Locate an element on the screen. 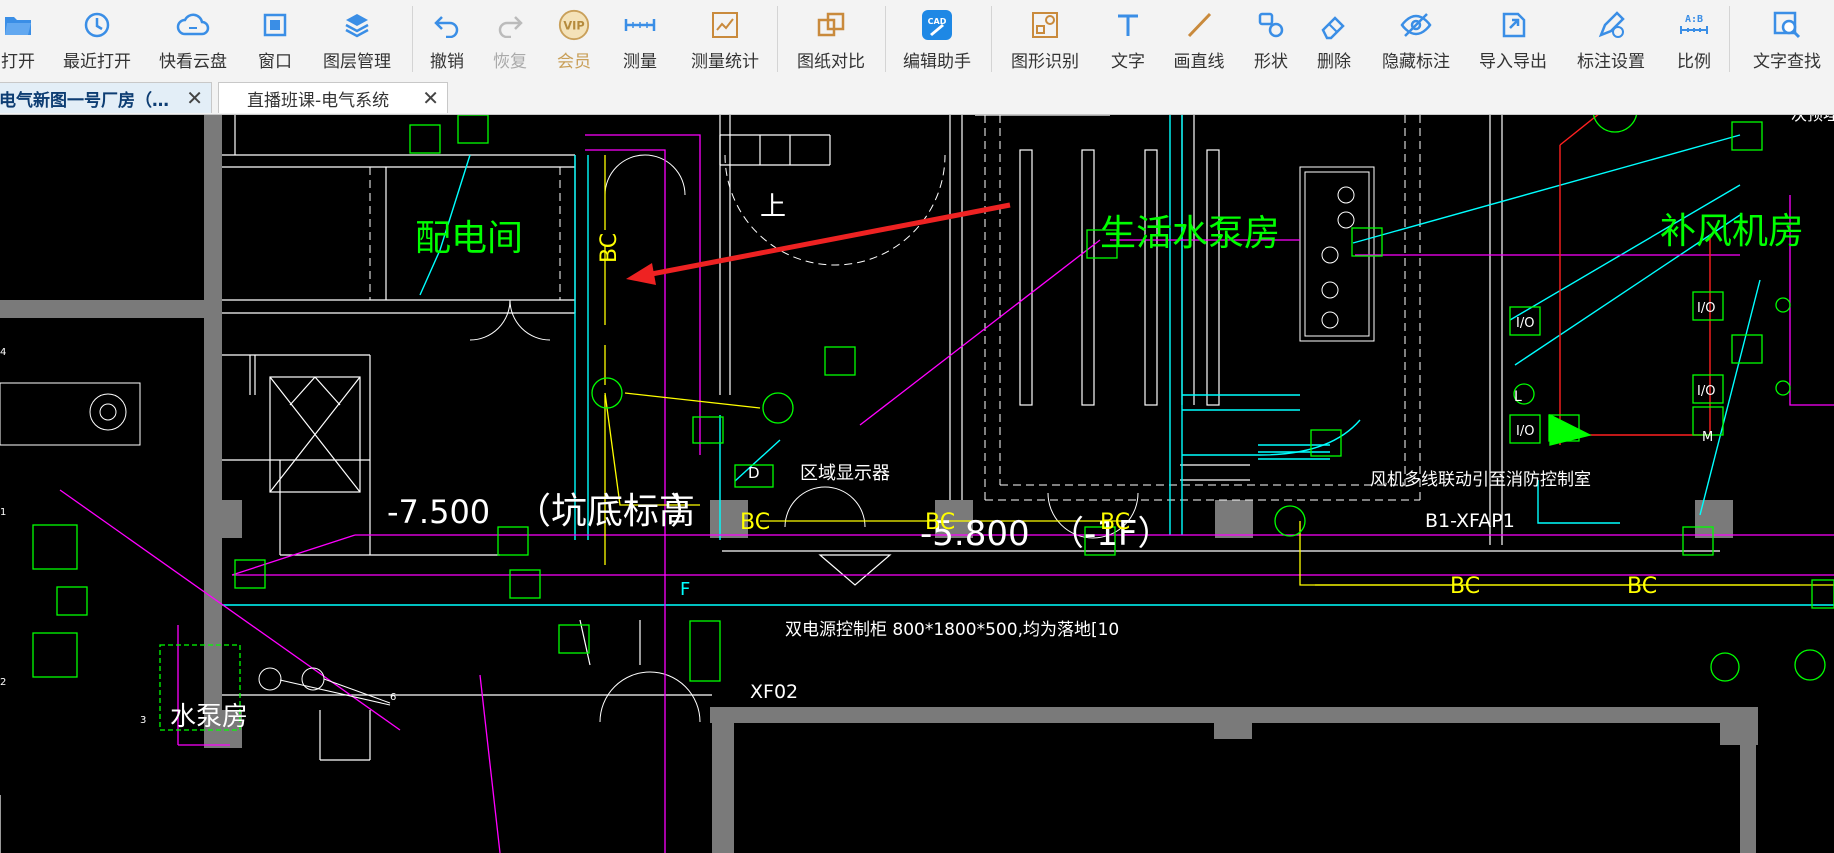 The width and height of the screenshot is (1834, 853). label-num-4: 4 is located at coordinates (3, 352).